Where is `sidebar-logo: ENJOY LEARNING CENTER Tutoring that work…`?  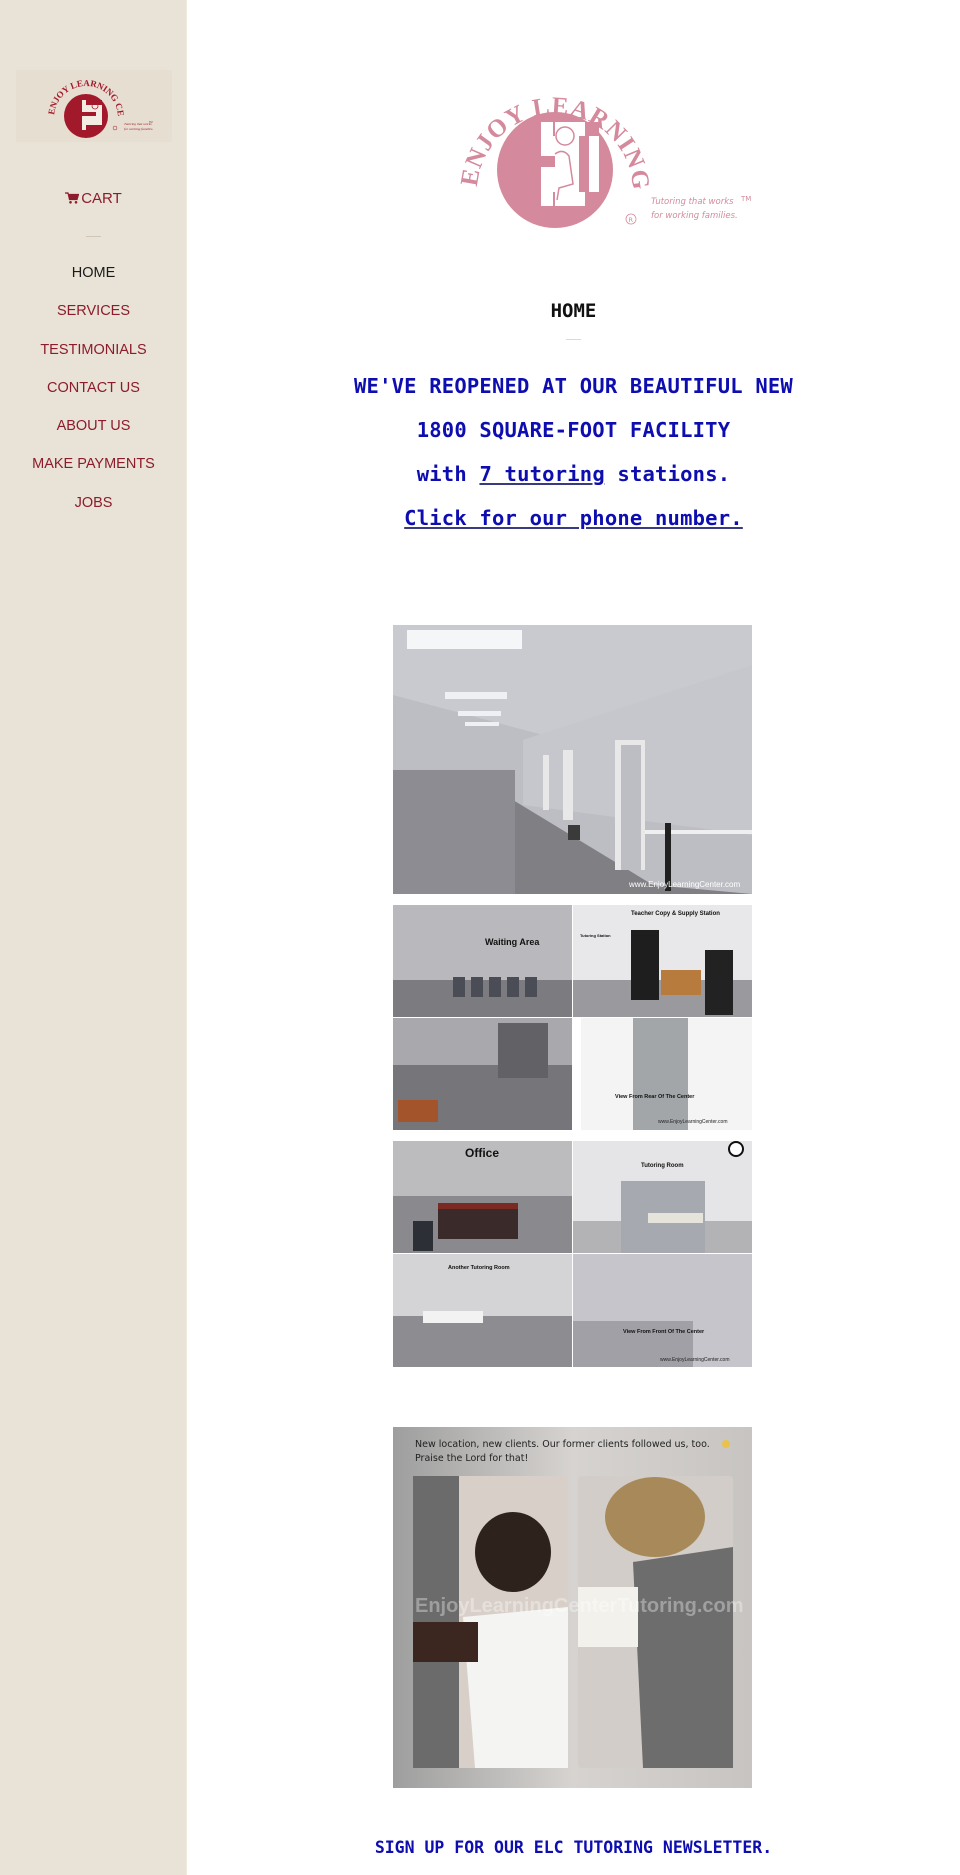
sidebar-logo: ENJOY LEARNING CENTER Tutoring that work… is located at coordinates (94, 106).